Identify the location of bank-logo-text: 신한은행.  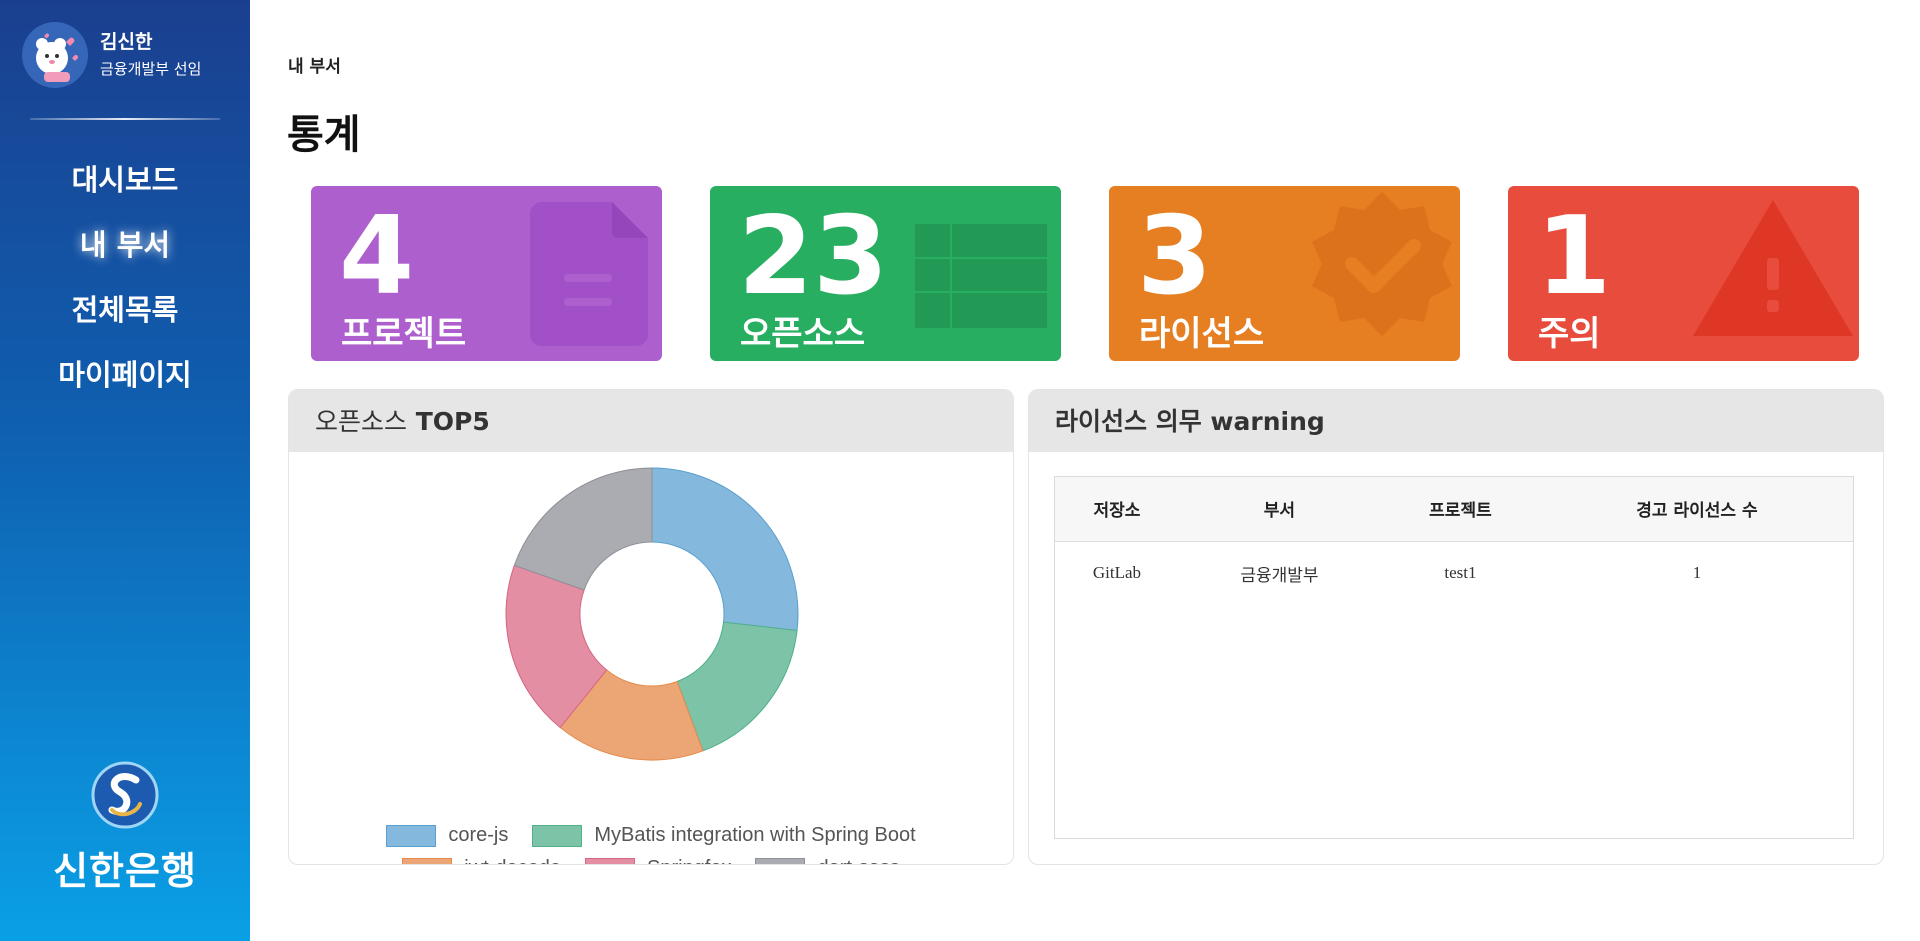
(125, 871).